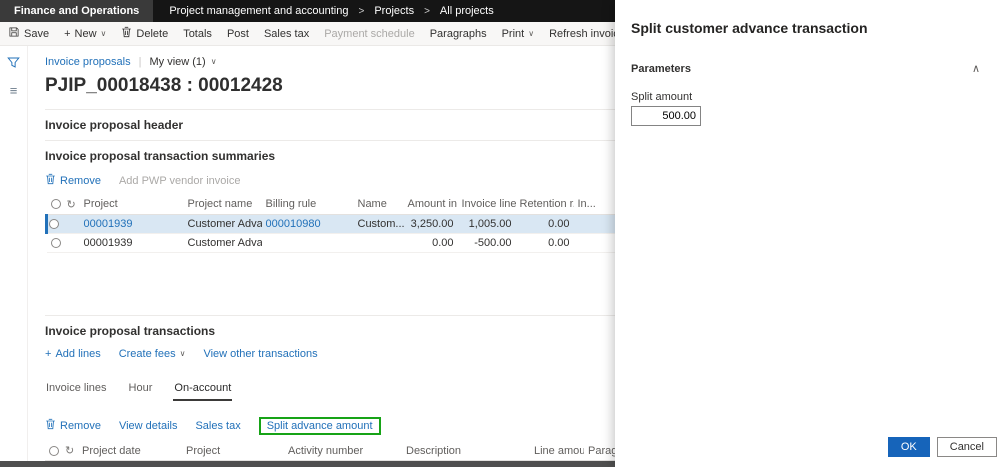 The width and height of the screenshot is (1000, 467). I want to click on horizontal-scrollbar, so click(307, 464).